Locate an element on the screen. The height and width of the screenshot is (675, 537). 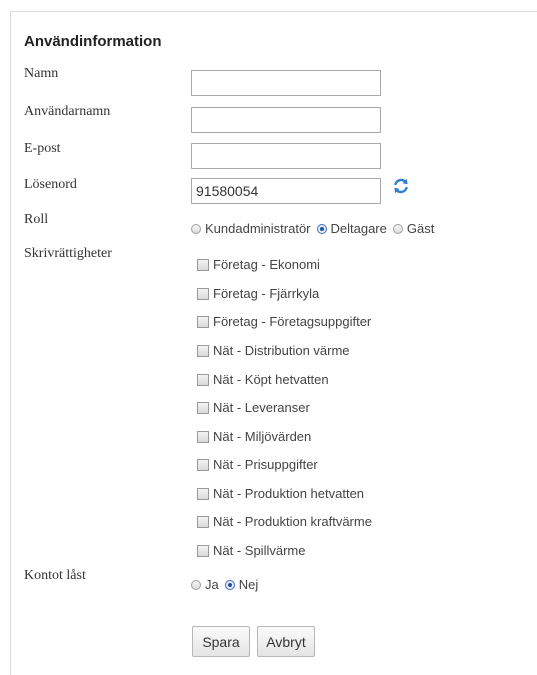
permission-label: Nät - Prisuppgifter is located at coordinates (265, 464).